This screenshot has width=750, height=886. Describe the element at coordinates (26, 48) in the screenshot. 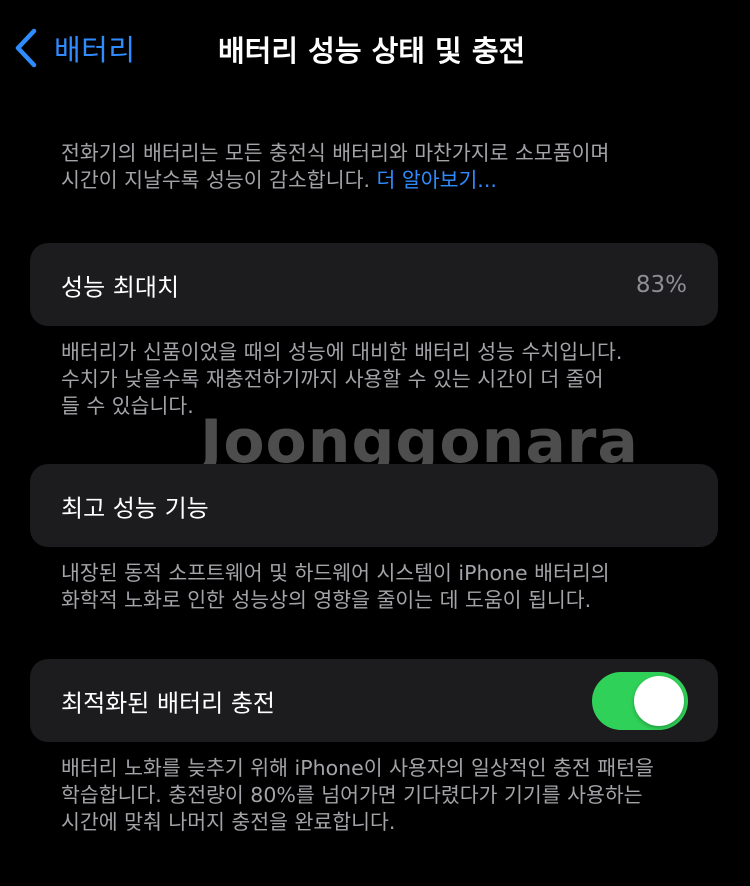

I see `chevron-left-icon` at that location.